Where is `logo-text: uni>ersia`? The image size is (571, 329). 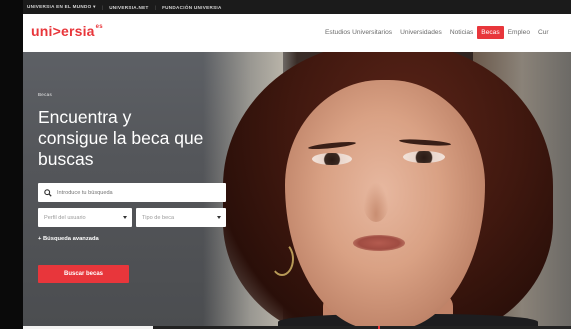
logo-text: uni>ersia is located at coordinates (63, 31).